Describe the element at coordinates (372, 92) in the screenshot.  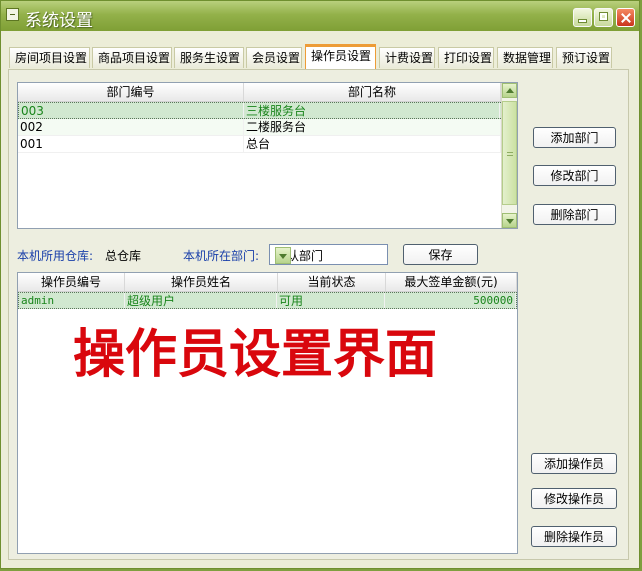
I see `column-department-name: 部门名称` at that location.